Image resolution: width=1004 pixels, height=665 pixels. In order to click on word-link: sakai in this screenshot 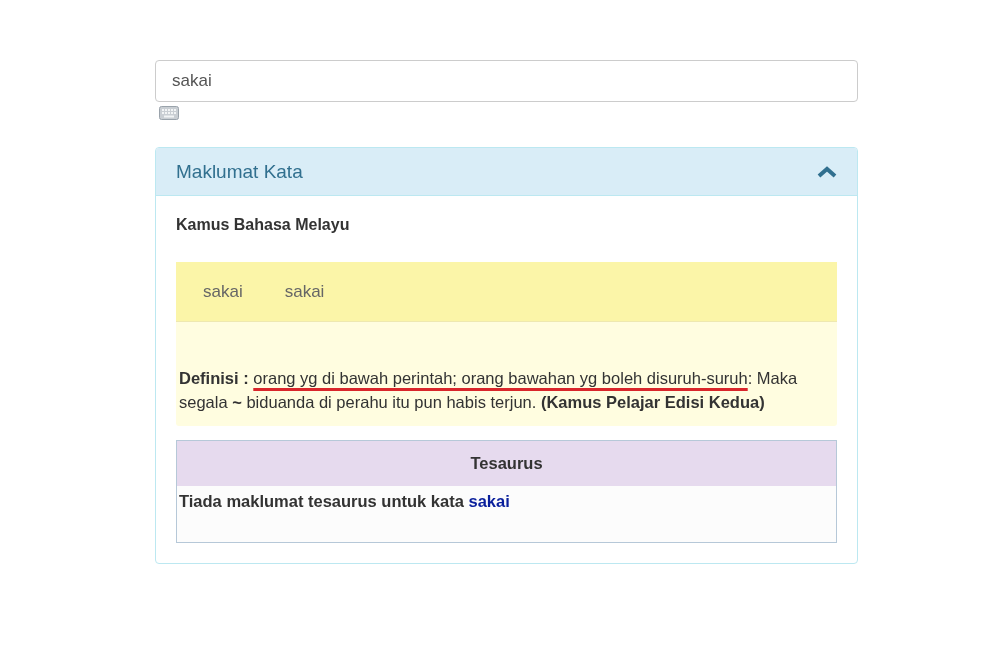, I will do `click(489, 501)`.